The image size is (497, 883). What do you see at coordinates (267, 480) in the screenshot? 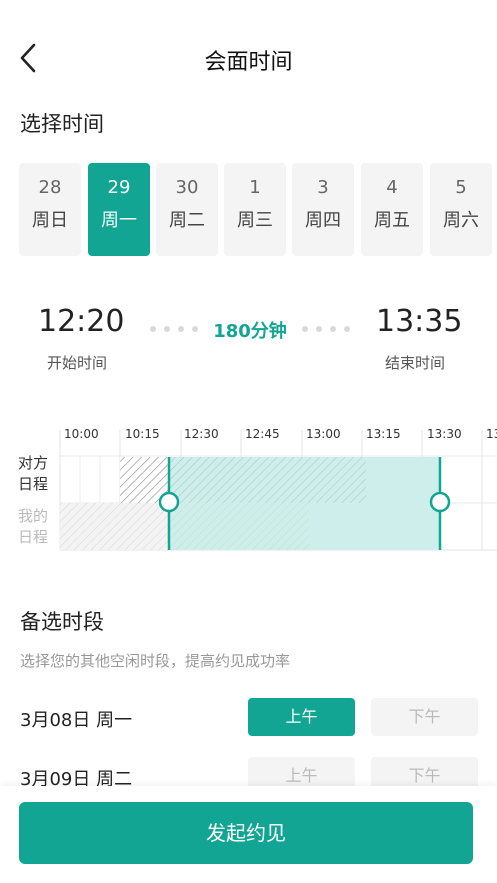
I see `other-busy-overlap` at bounding box center [267, 480].